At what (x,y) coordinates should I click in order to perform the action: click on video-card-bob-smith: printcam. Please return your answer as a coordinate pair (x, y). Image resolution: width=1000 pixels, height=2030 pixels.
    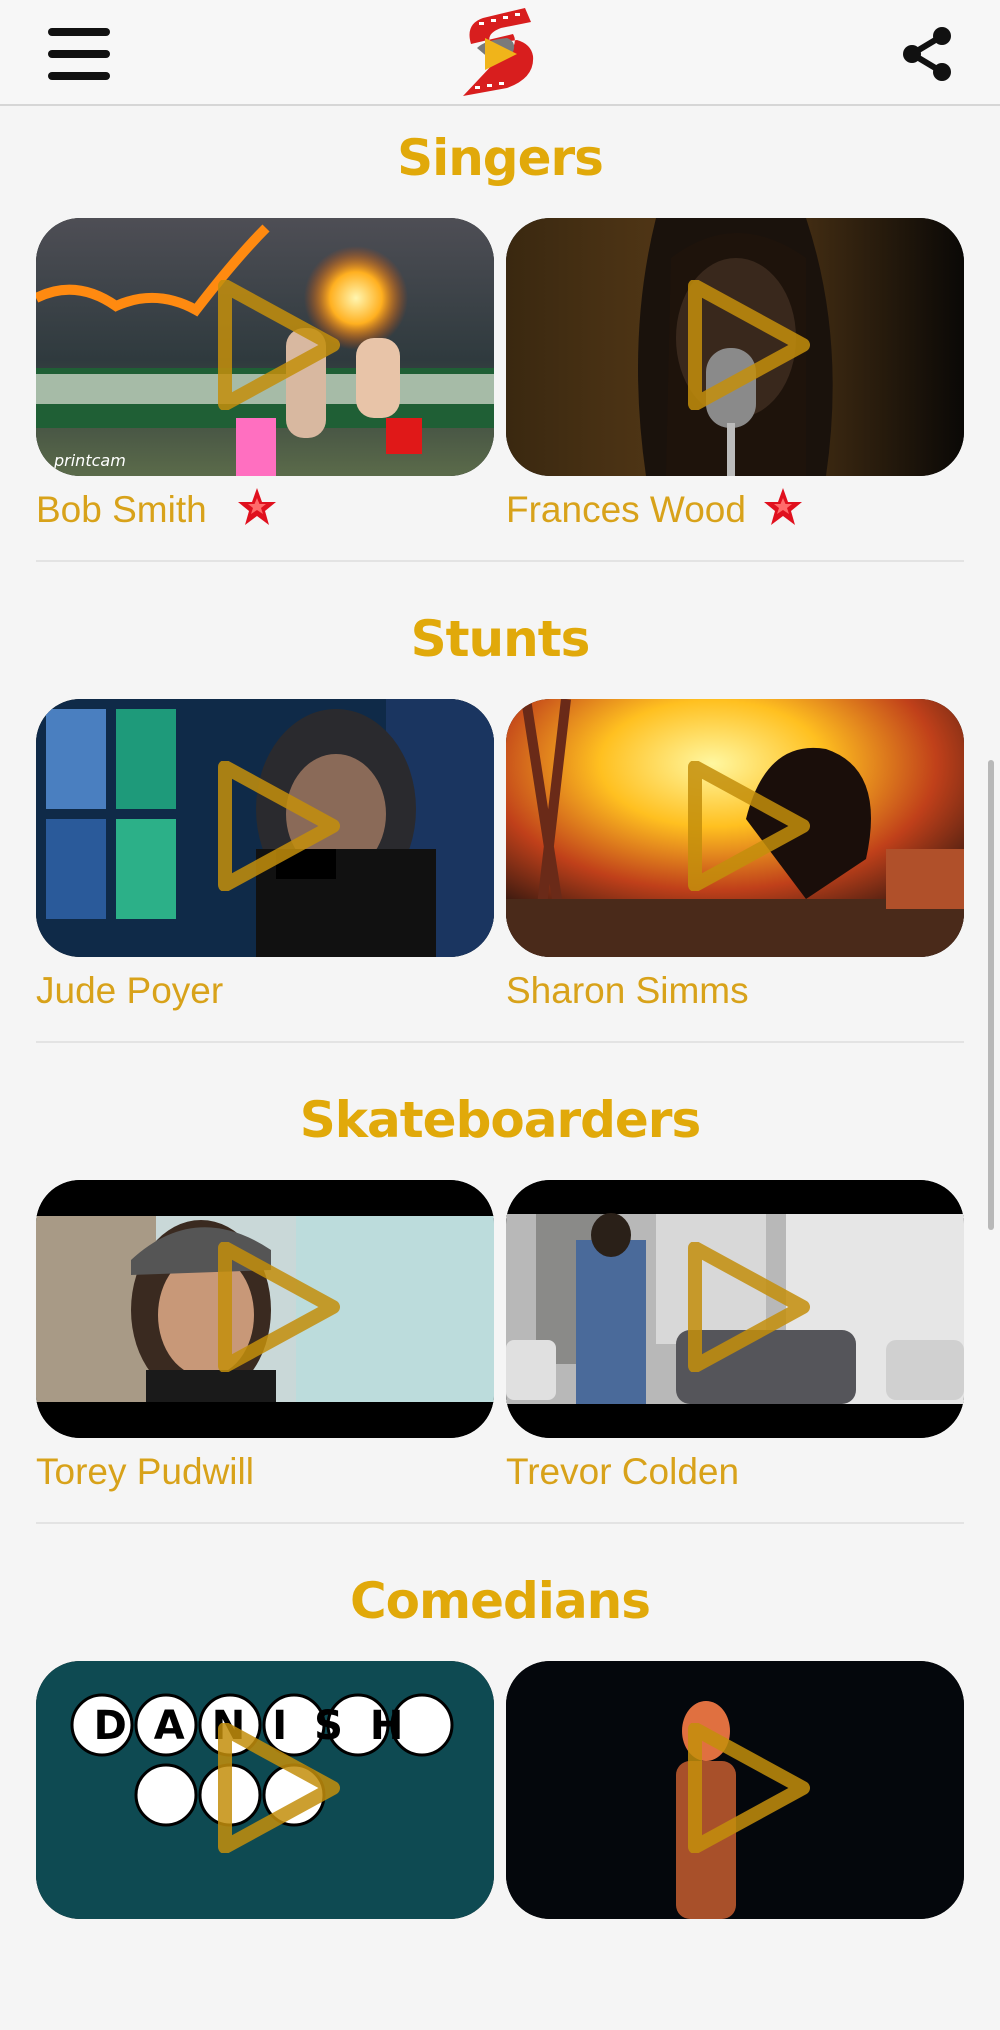
    Looking at the image, I should click on (265, 347).